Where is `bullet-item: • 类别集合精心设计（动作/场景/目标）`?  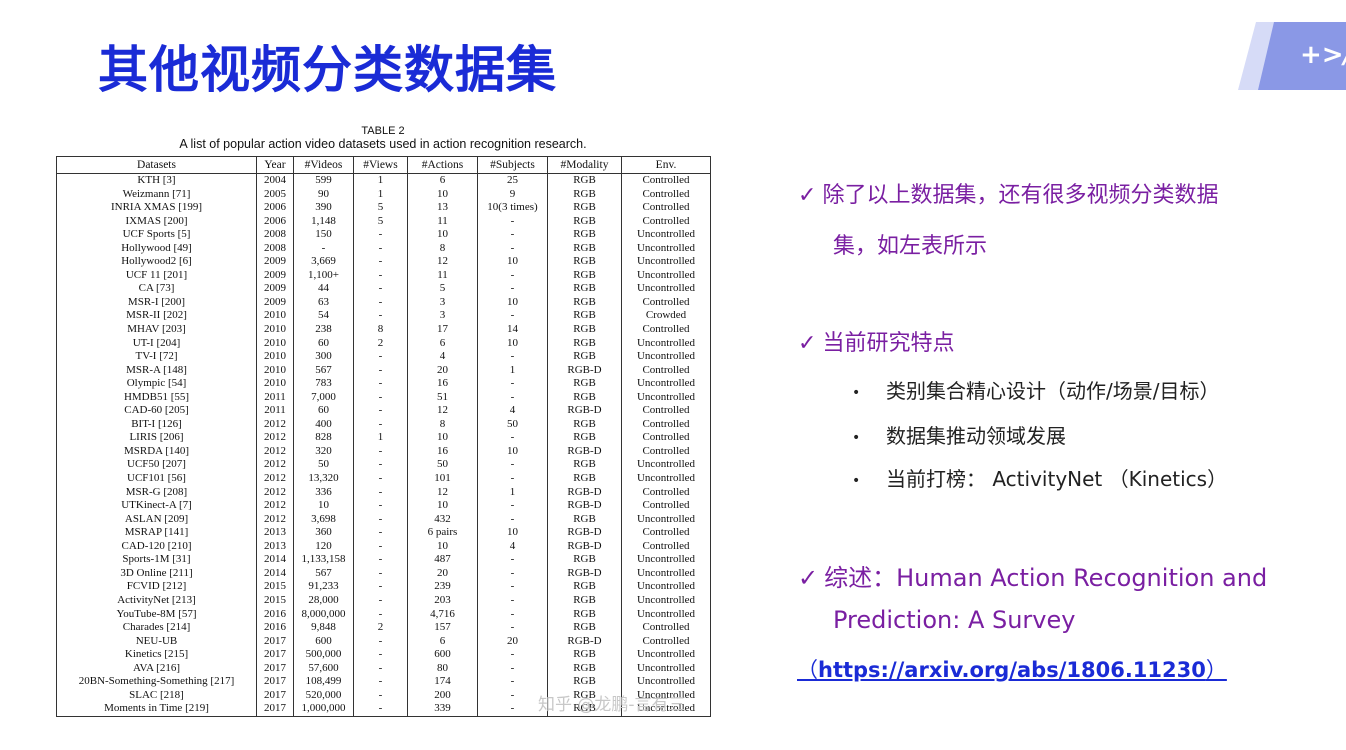 bullet-item: • 类别集合精心设计（动作/场景/目标） is located at coordinates (1035, 389).